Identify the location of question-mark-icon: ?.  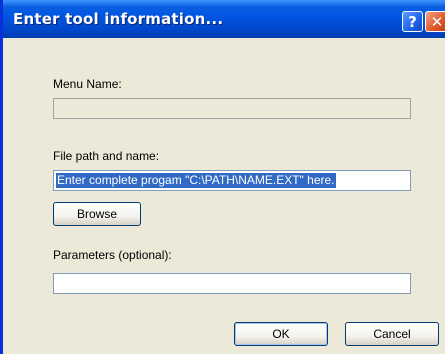
(412, 21).